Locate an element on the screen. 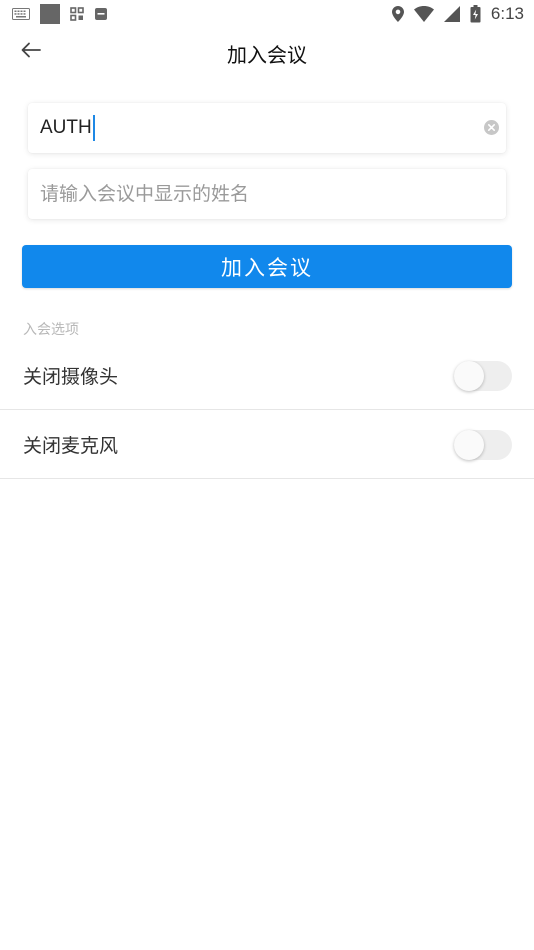 The image size is (534, 950). meeting-code-value: AUTH is located at coordinates (66, 127).